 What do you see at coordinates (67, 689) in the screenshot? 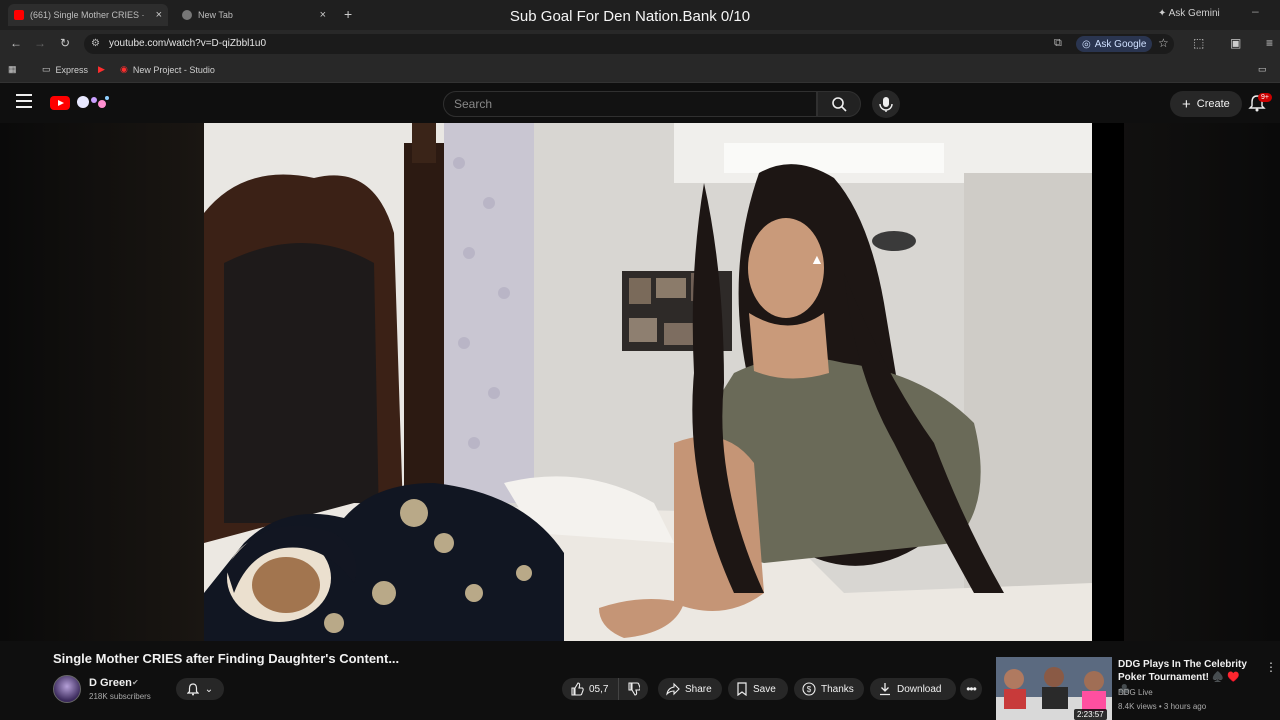
I see `channel-avatar` at bounding box center [67, 689].